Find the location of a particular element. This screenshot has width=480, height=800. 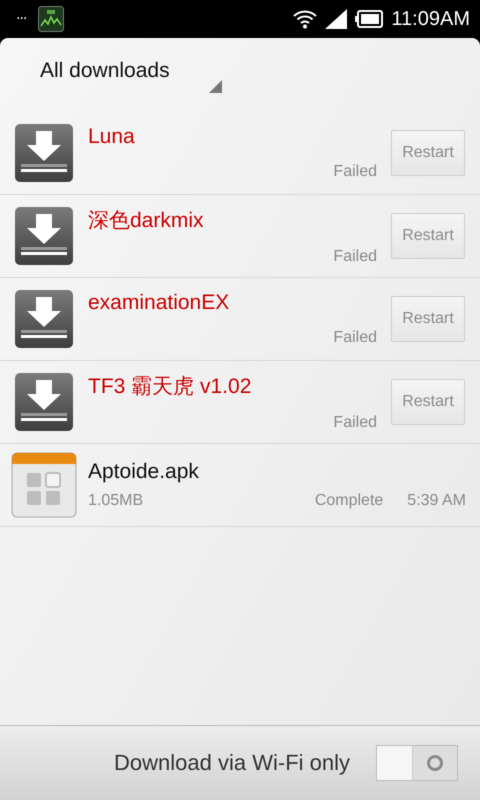

download-time: 5:39 AM is located at coordinates (436, 501).